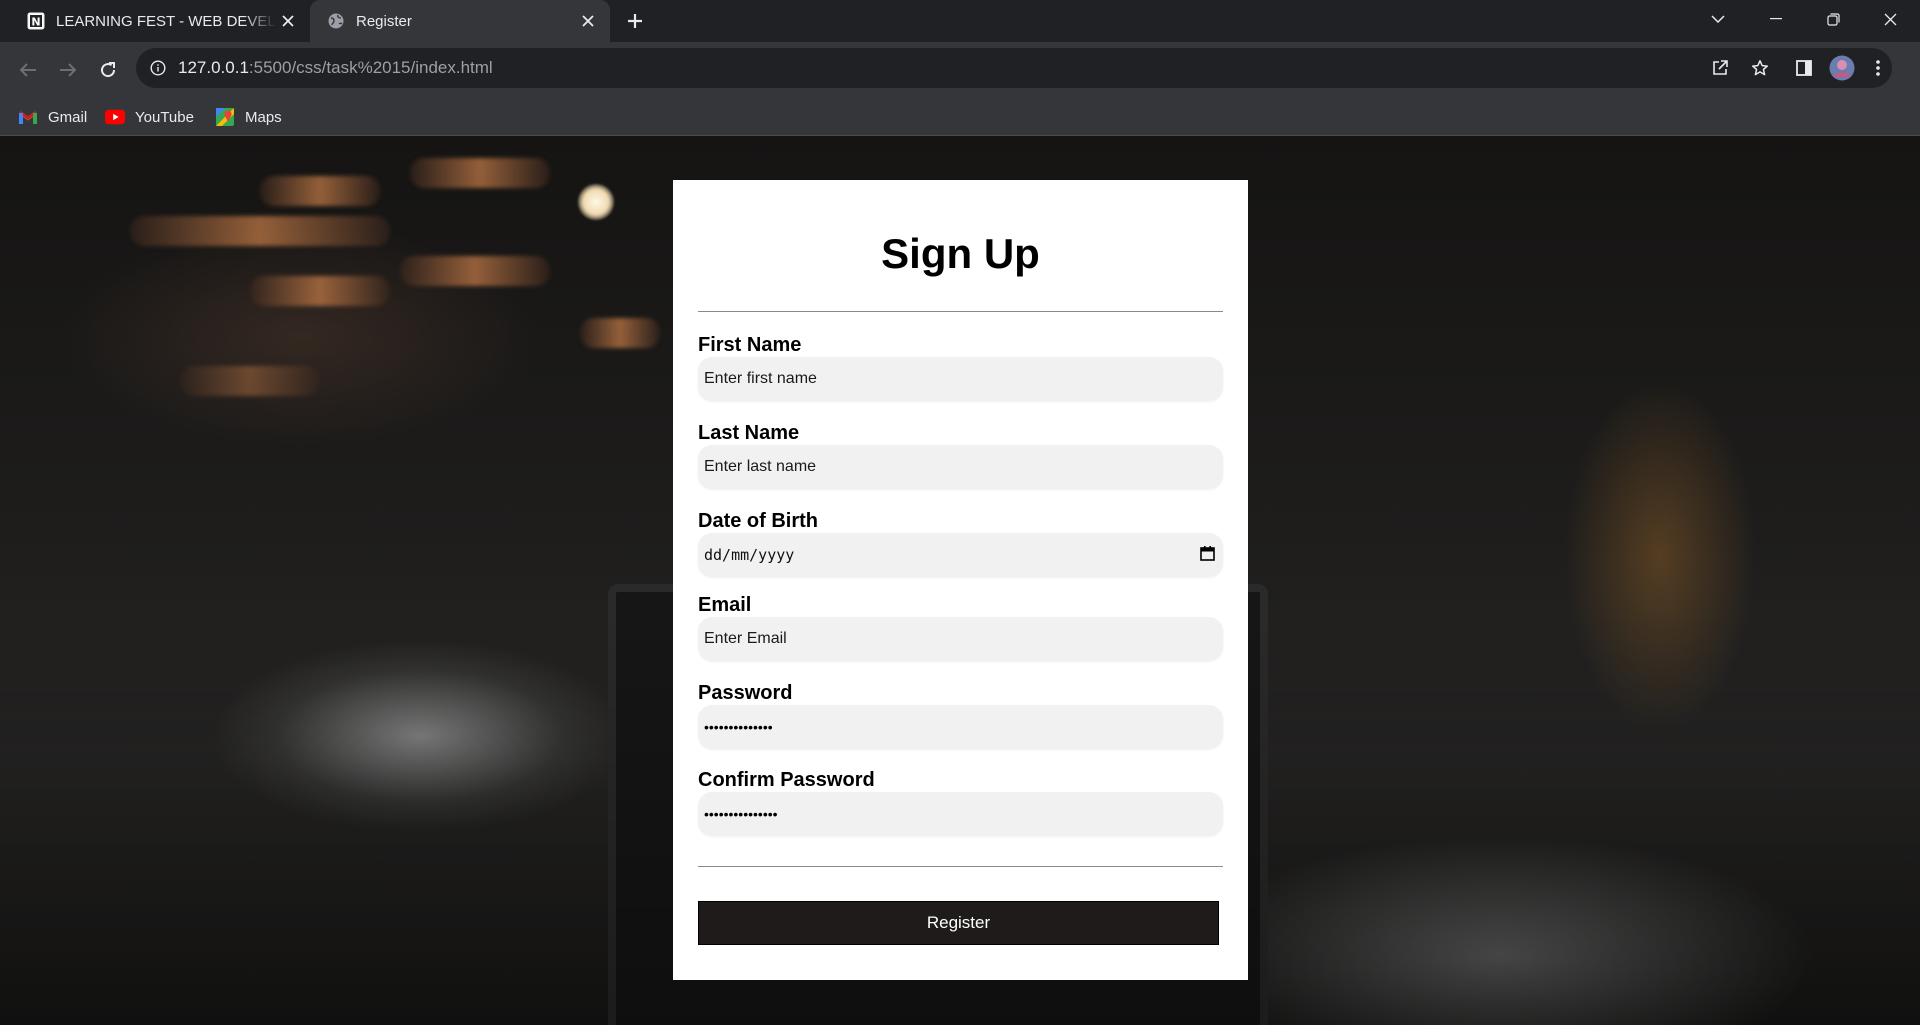  I want to click on close-window-button, so click(1890, 19).